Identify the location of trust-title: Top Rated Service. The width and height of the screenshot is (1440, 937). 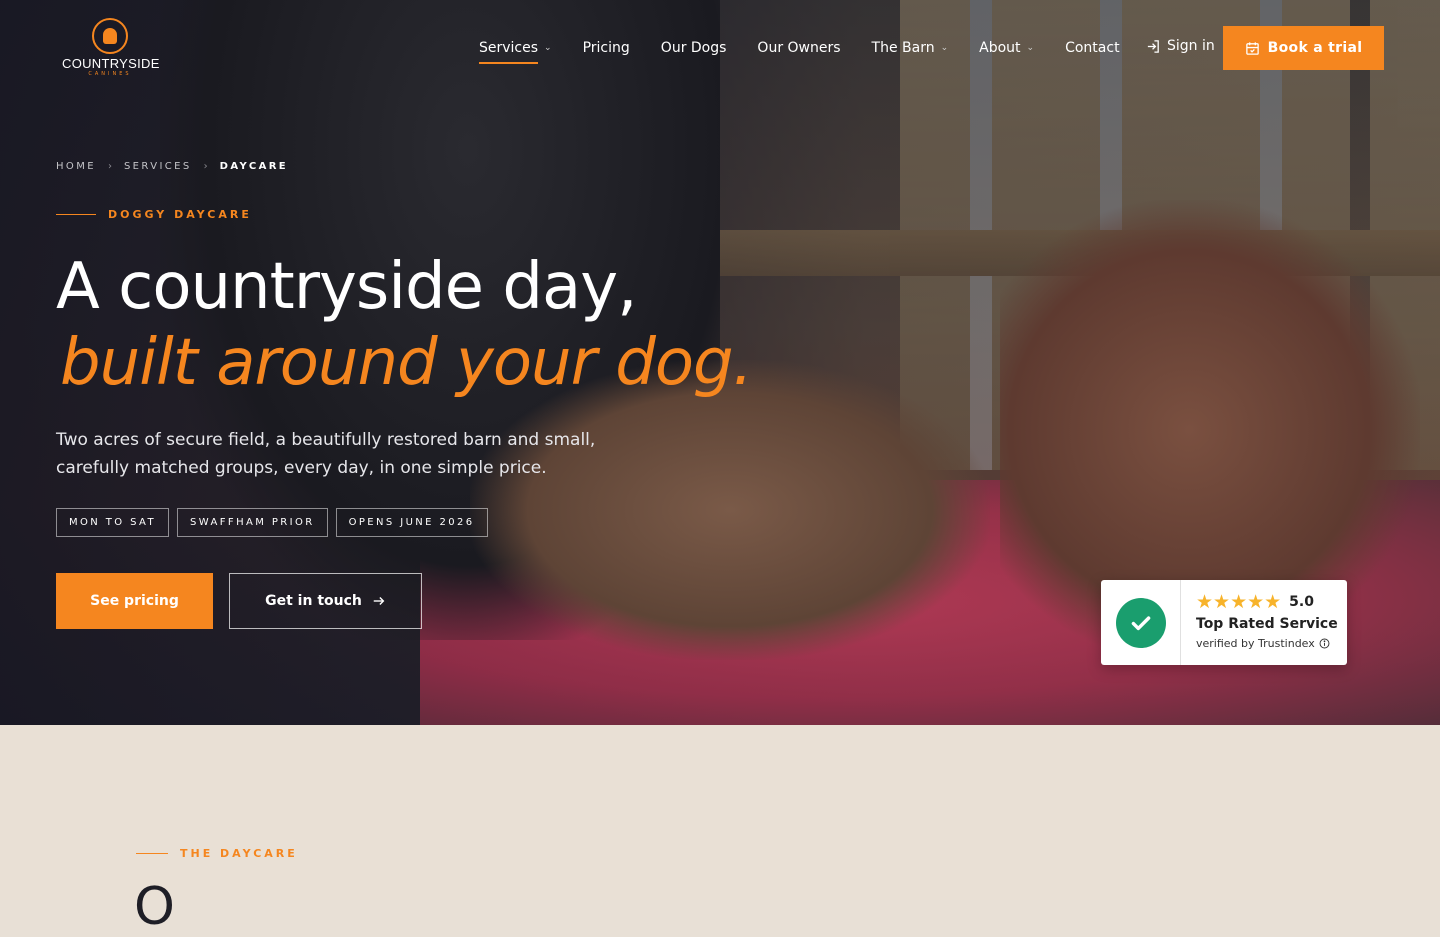
(1267, 624).